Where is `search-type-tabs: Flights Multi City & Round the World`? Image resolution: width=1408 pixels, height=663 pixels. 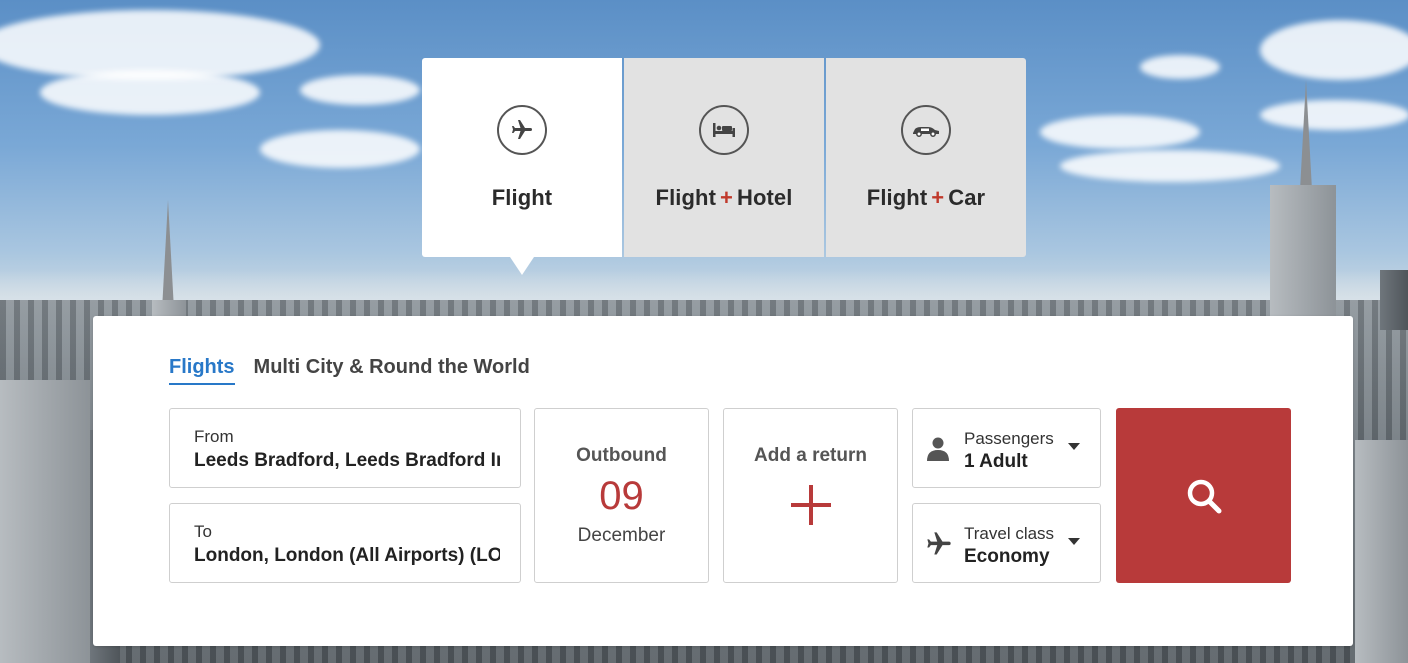
search-type-tabs: Flights Multi City & Round the World is located at coordinates (349, 370).